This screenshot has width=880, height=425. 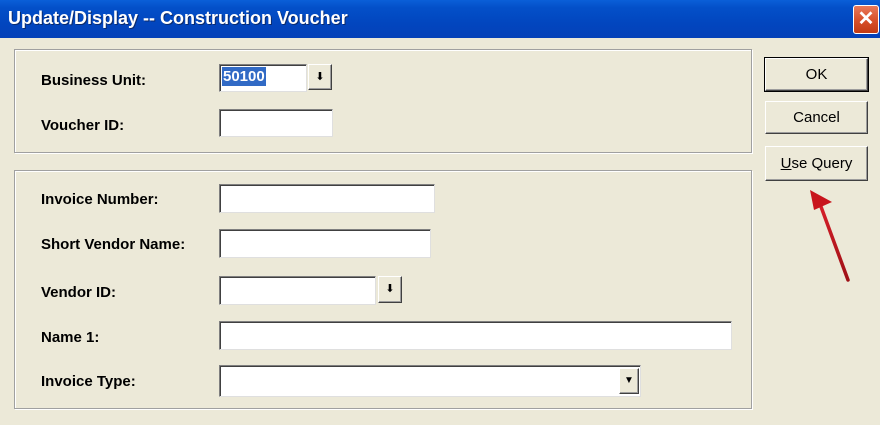 I want to click on window-title: Update/Display -- Construction Voucher, so click(x=178, y=18).